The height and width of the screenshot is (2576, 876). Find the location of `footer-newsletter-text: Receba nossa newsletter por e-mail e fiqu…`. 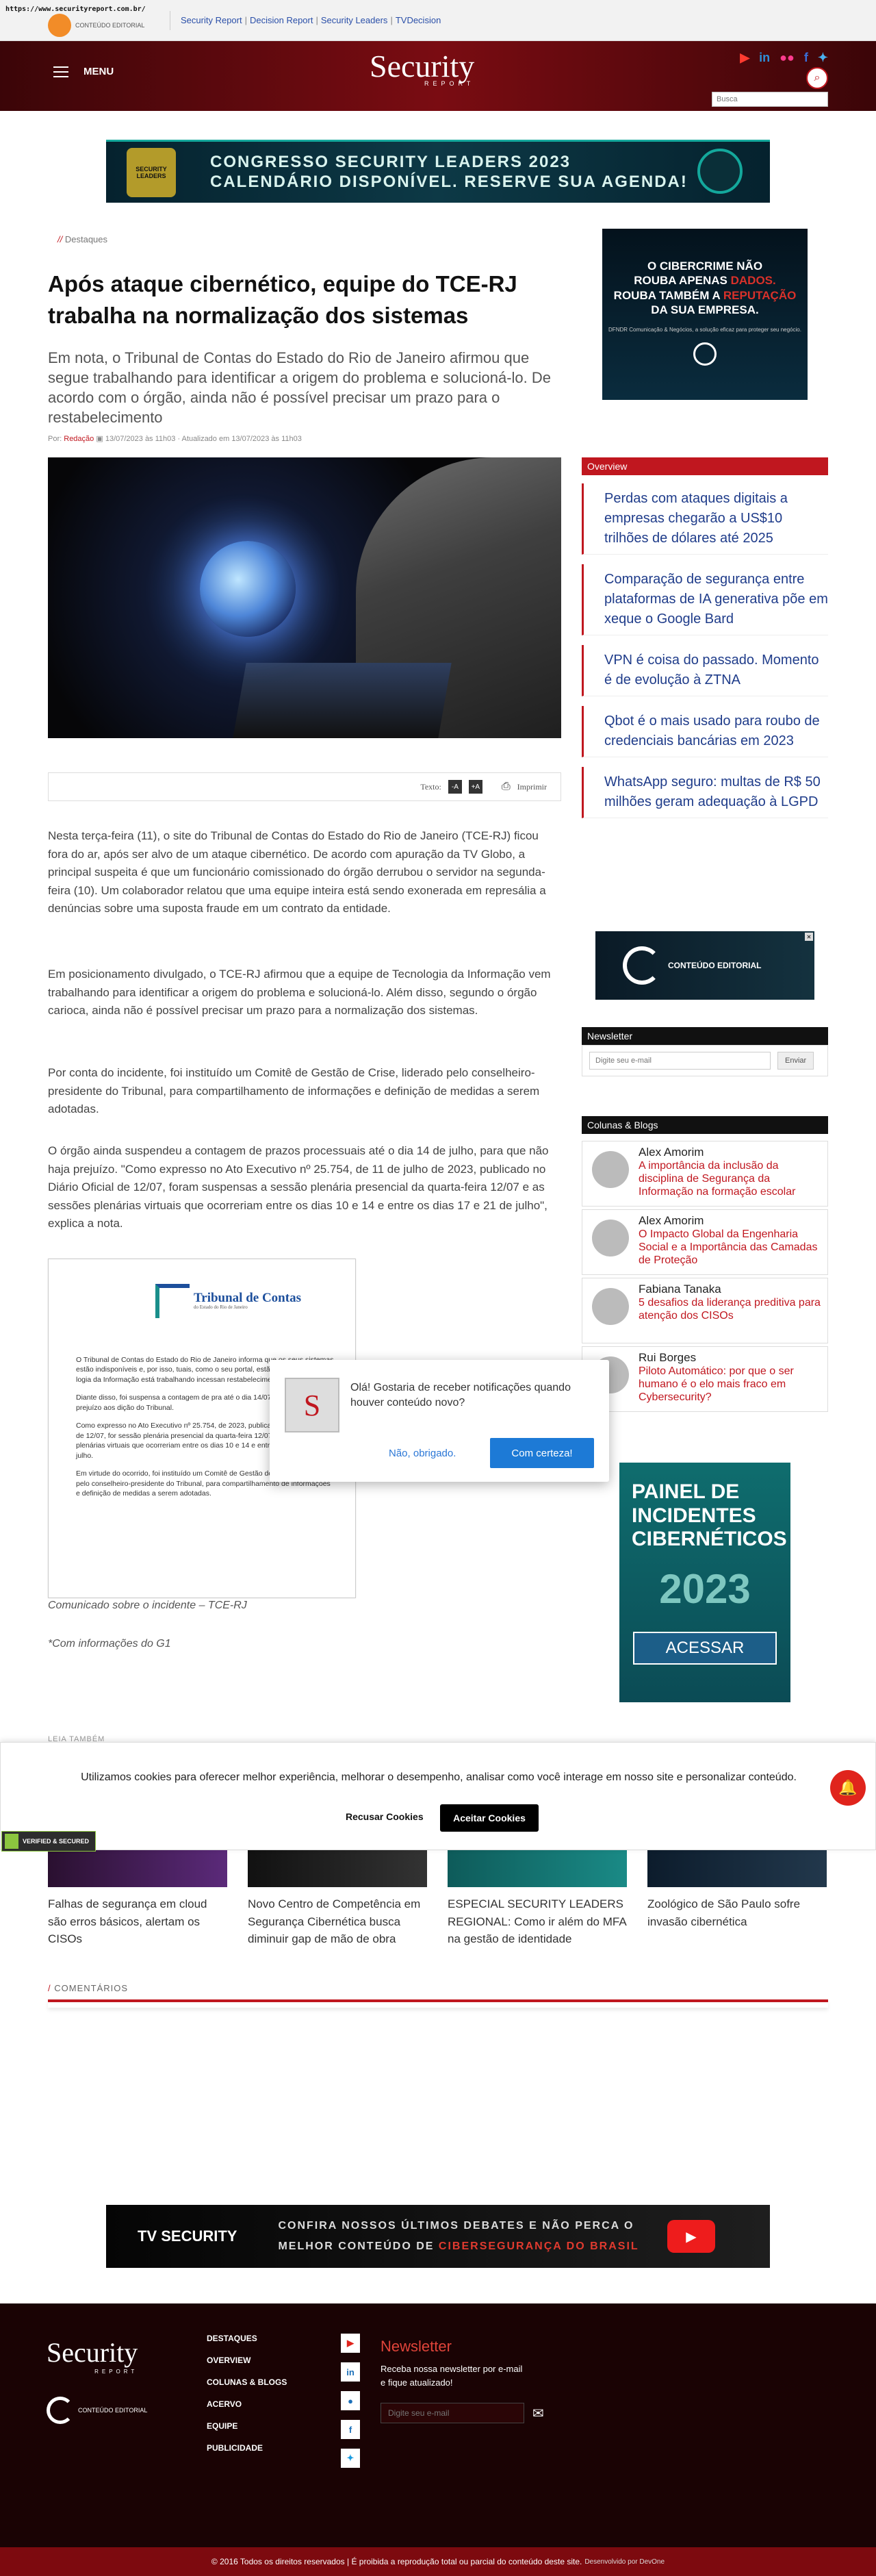

footer-newsletter-text: Receba nossa newsletter por e-mail e fiqu… is located at coordinates (452, 2376).